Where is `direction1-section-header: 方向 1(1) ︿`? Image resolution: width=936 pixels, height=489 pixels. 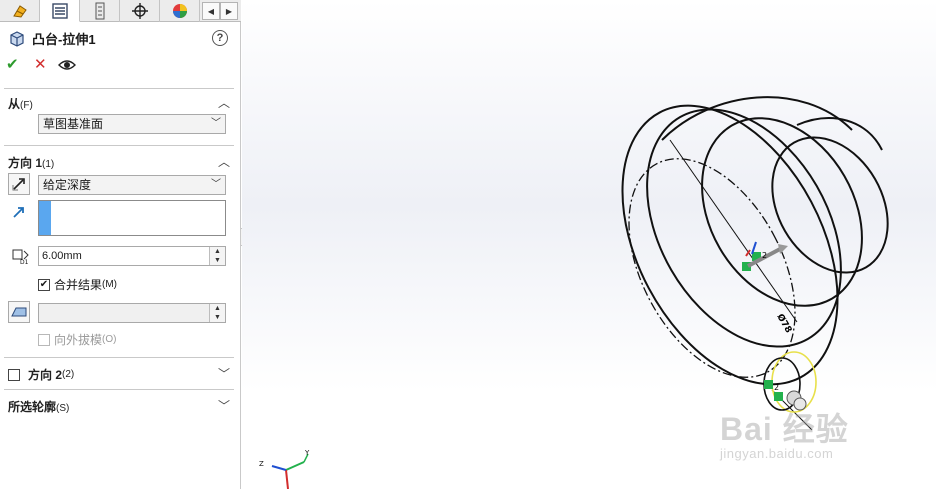 direction1-section-header: 方向 1(1) ︿ is located at coordinates (117, 161).